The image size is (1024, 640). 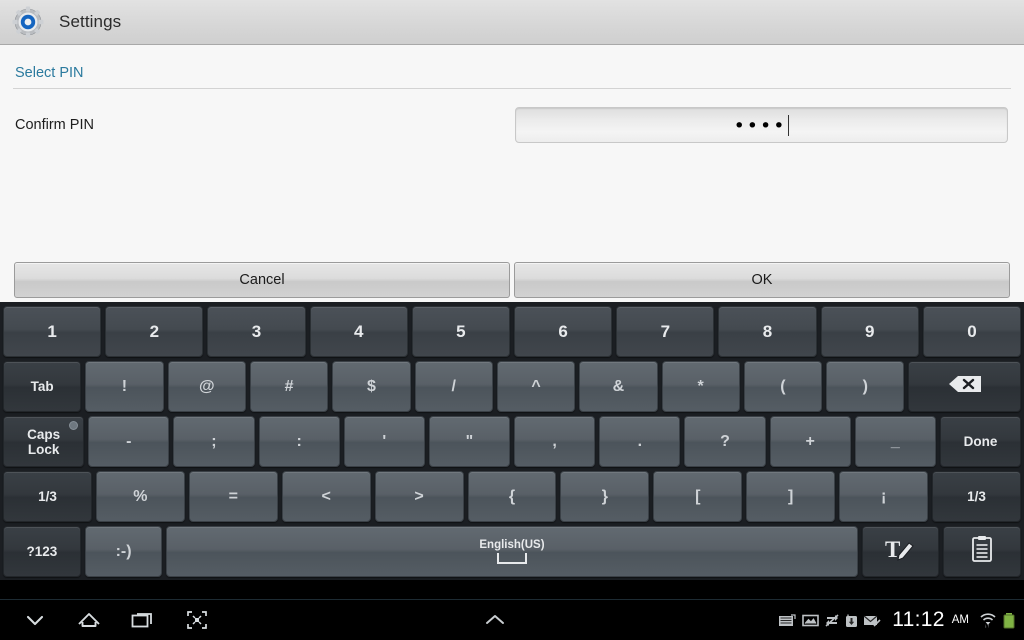 What do you see at coordinates (783, 386) in the screenshot?
I see `key-symbol: (` at bounding box center [783, 386].